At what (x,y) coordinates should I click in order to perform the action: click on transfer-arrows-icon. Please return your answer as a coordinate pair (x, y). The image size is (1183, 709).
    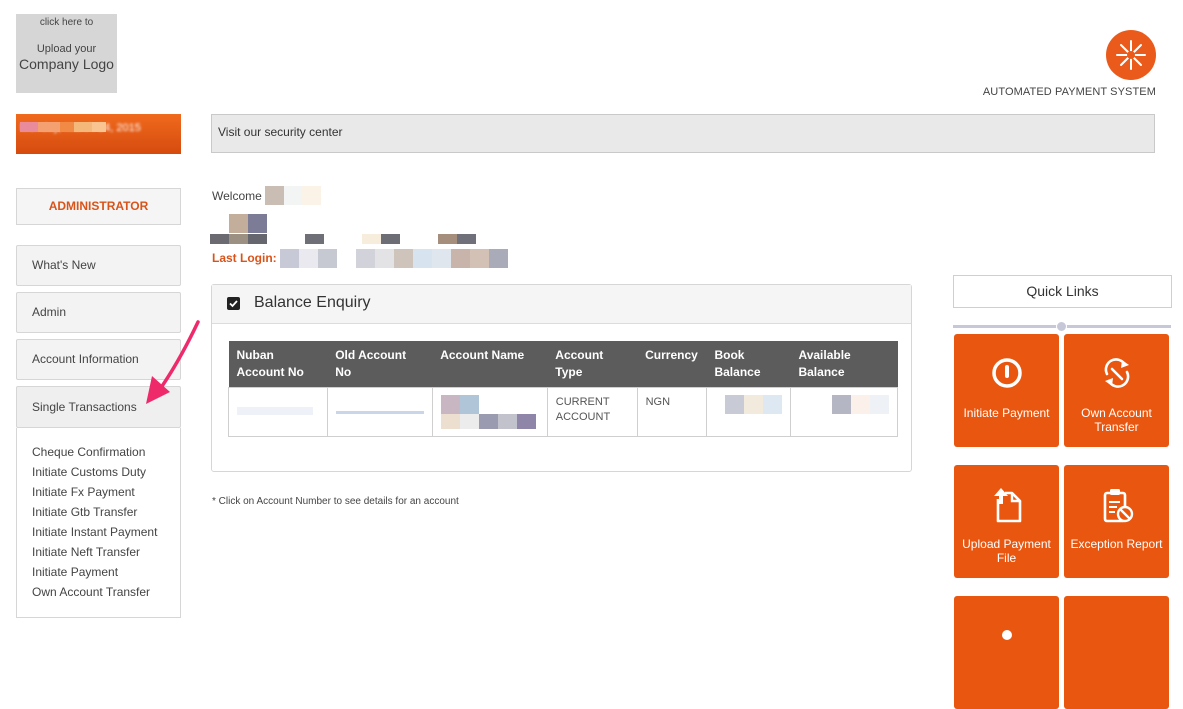
    Looking at the image, I should click on (1117, 373).